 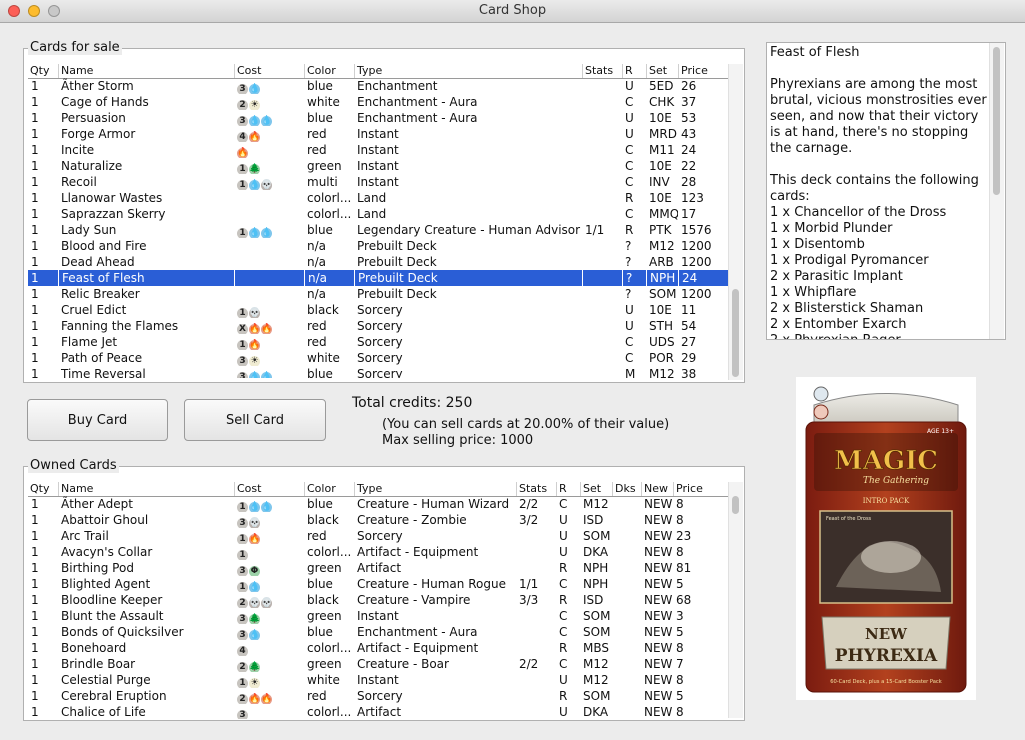 What do you see at coordinates (329, 71) in the screenshot?
I see `sale-column-header: Color` at bounding box center [329, 71].